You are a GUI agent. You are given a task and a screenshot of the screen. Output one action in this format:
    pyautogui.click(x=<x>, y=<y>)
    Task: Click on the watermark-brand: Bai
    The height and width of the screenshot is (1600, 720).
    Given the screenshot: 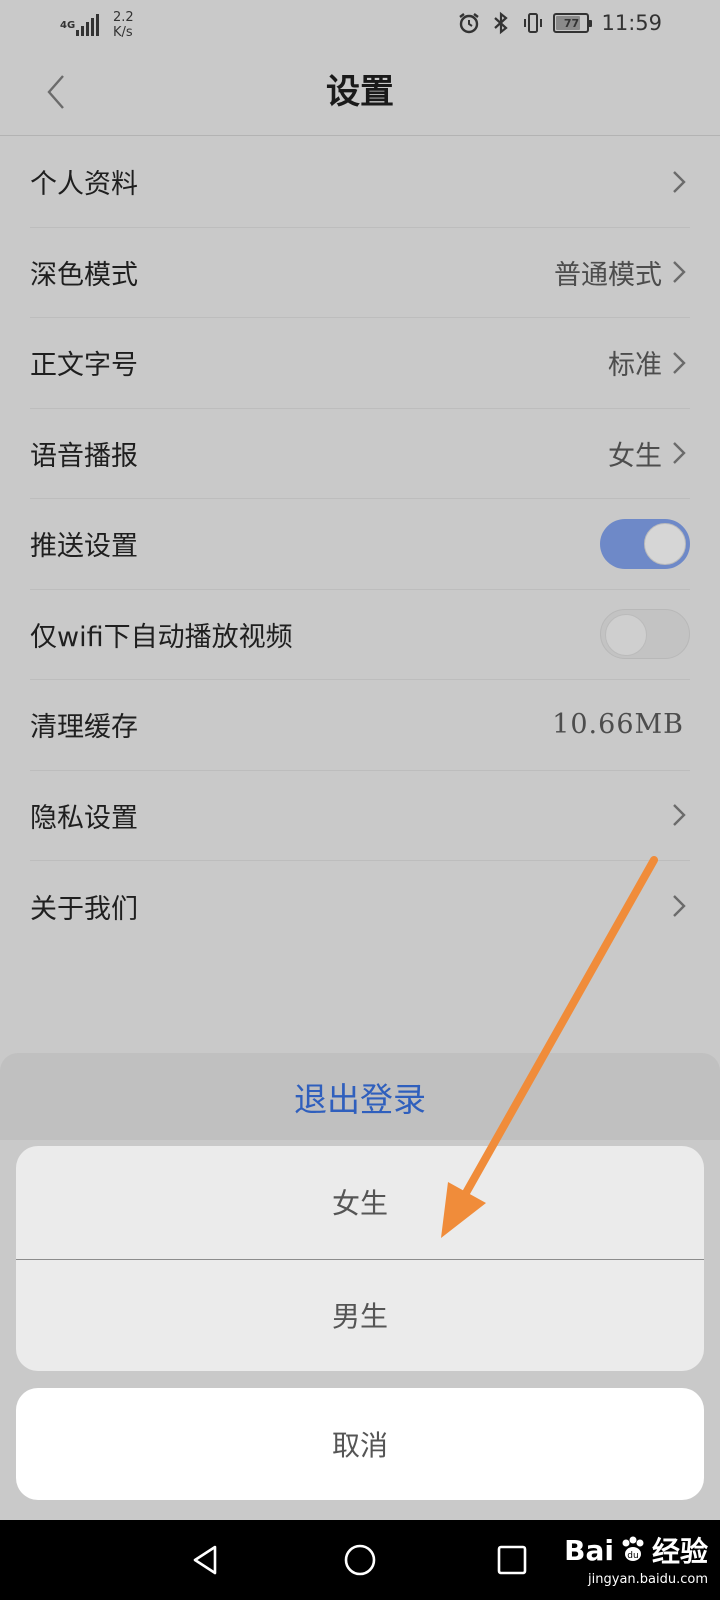 What is the action you would take?
    pyautogui.click(x=589, y=1550)
    